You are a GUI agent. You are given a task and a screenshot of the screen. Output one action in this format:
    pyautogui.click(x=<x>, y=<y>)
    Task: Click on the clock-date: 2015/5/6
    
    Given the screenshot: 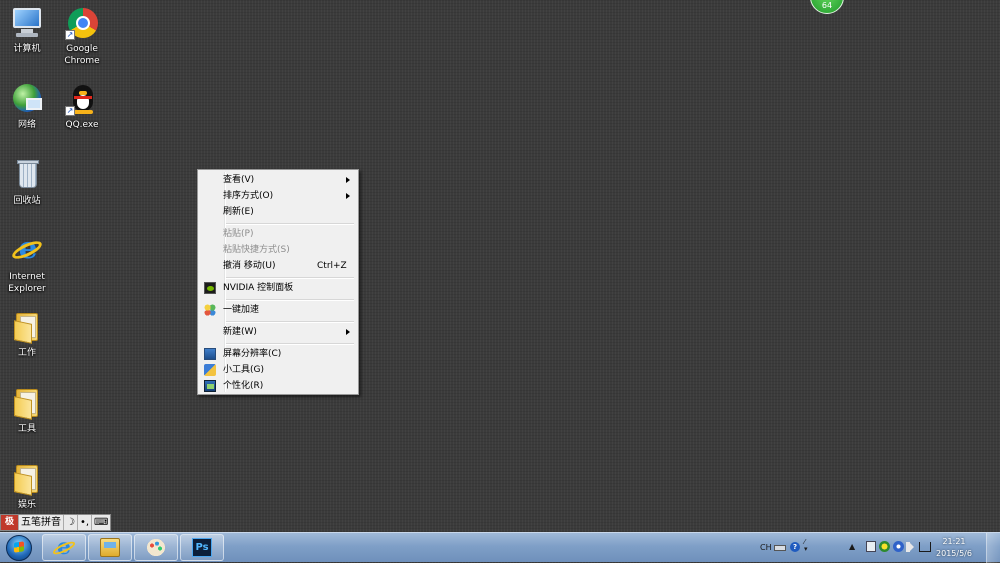 What is the action you would take?
    pyautogui.click(x=954, y=553)
    